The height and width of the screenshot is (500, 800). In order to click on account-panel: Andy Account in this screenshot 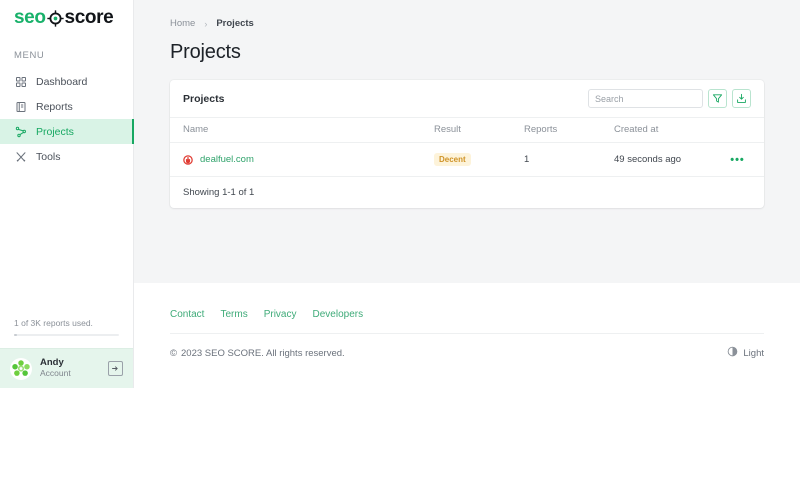, I will do `click(66, 368)`.